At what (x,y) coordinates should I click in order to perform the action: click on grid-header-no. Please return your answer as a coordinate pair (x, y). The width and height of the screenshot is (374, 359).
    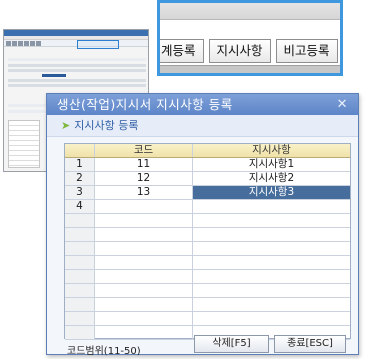
    Looking at the image, I should click on (80, 150).